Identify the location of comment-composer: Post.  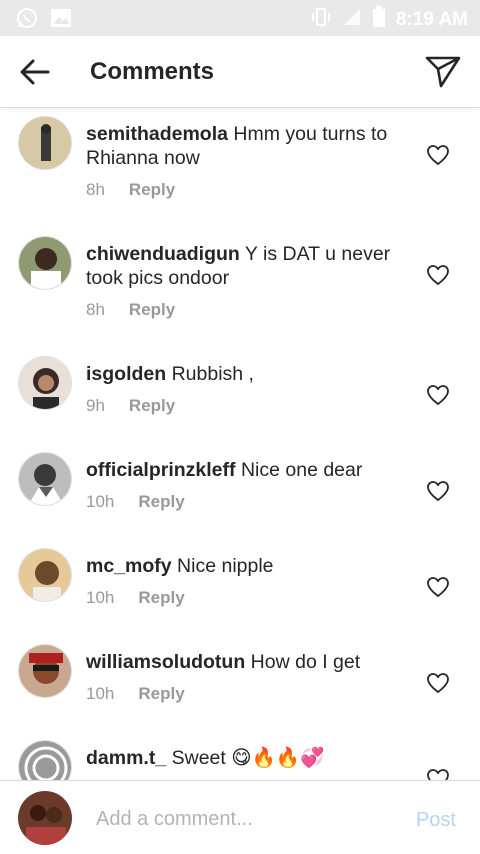
(240, 817).